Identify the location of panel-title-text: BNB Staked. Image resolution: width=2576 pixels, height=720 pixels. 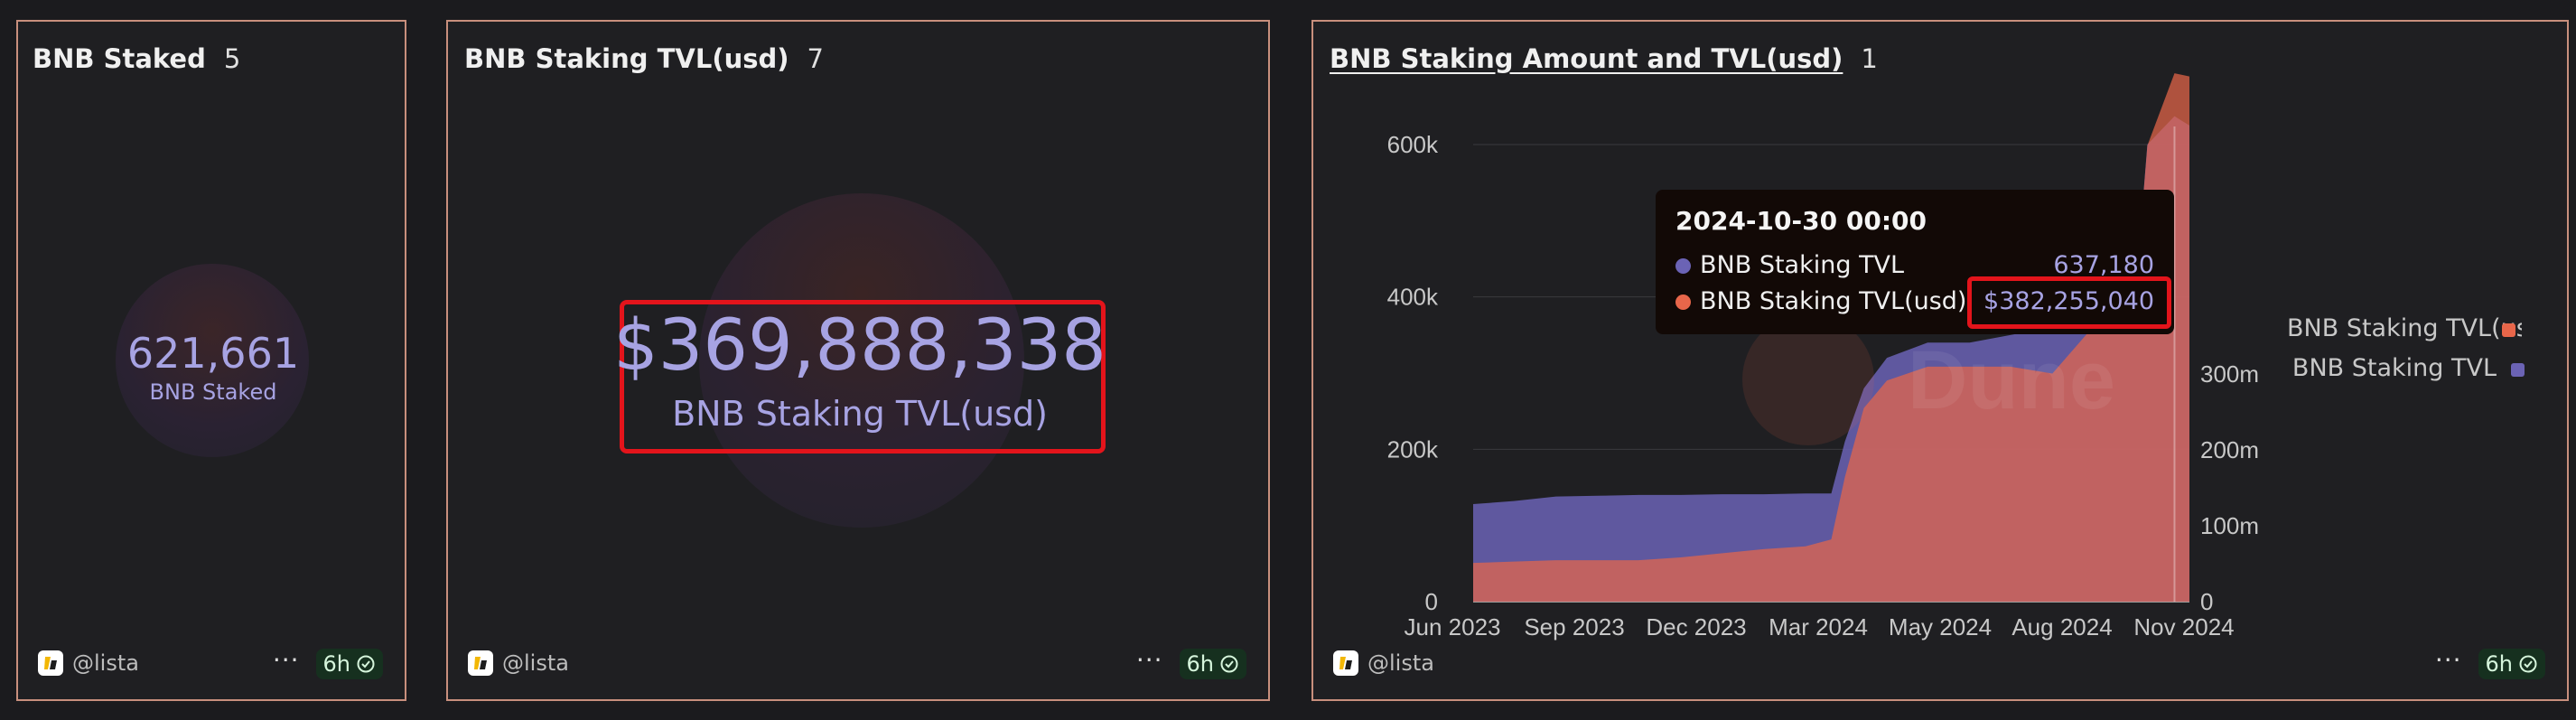
(120, 59).